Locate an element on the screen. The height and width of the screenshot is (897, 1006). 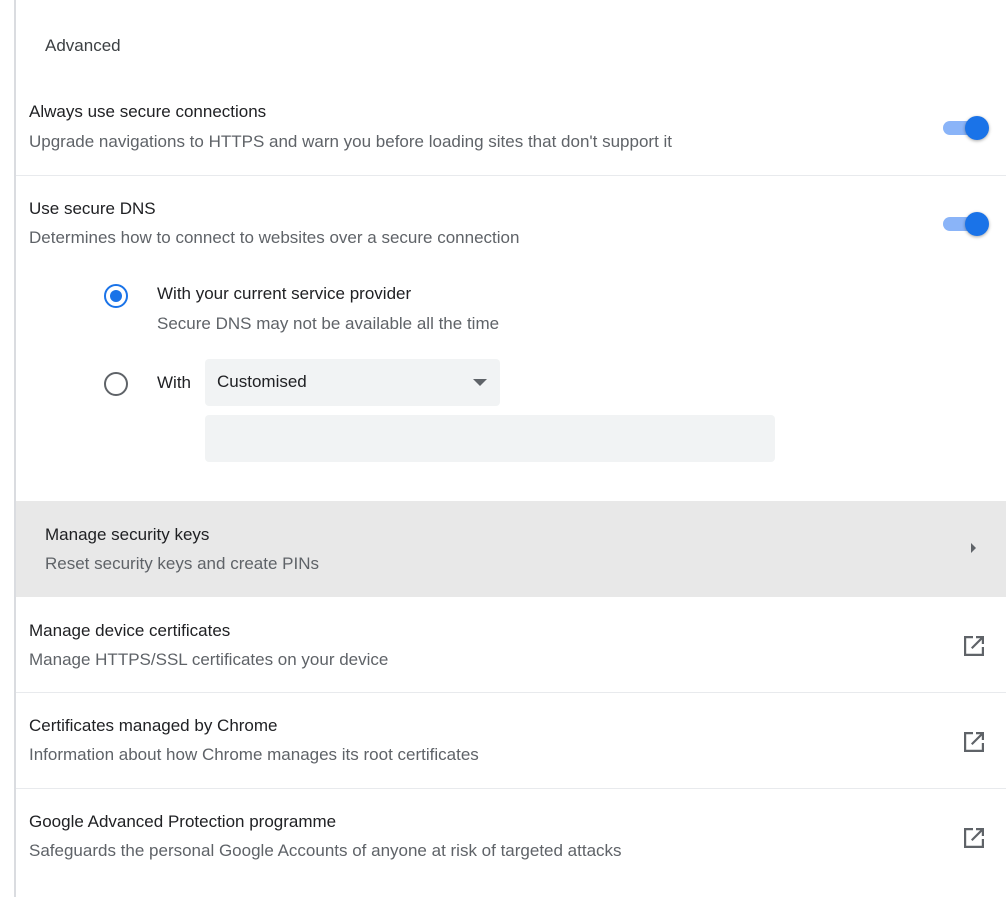
radio-custom-provider is located at coordinates (116, 384).